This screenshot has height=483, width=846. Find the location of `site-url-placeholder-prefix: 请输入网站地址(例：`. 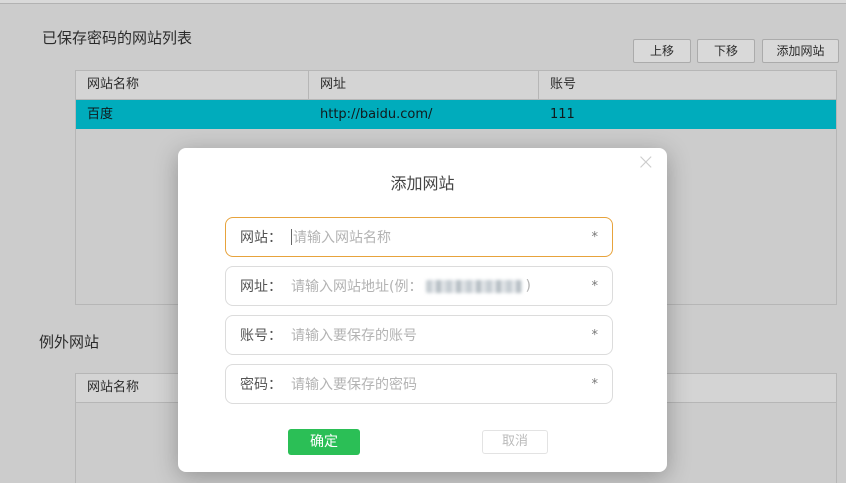

site-url-placeholder-prefix: 请输入网站地址(例： is located at coordinates (357, 287).